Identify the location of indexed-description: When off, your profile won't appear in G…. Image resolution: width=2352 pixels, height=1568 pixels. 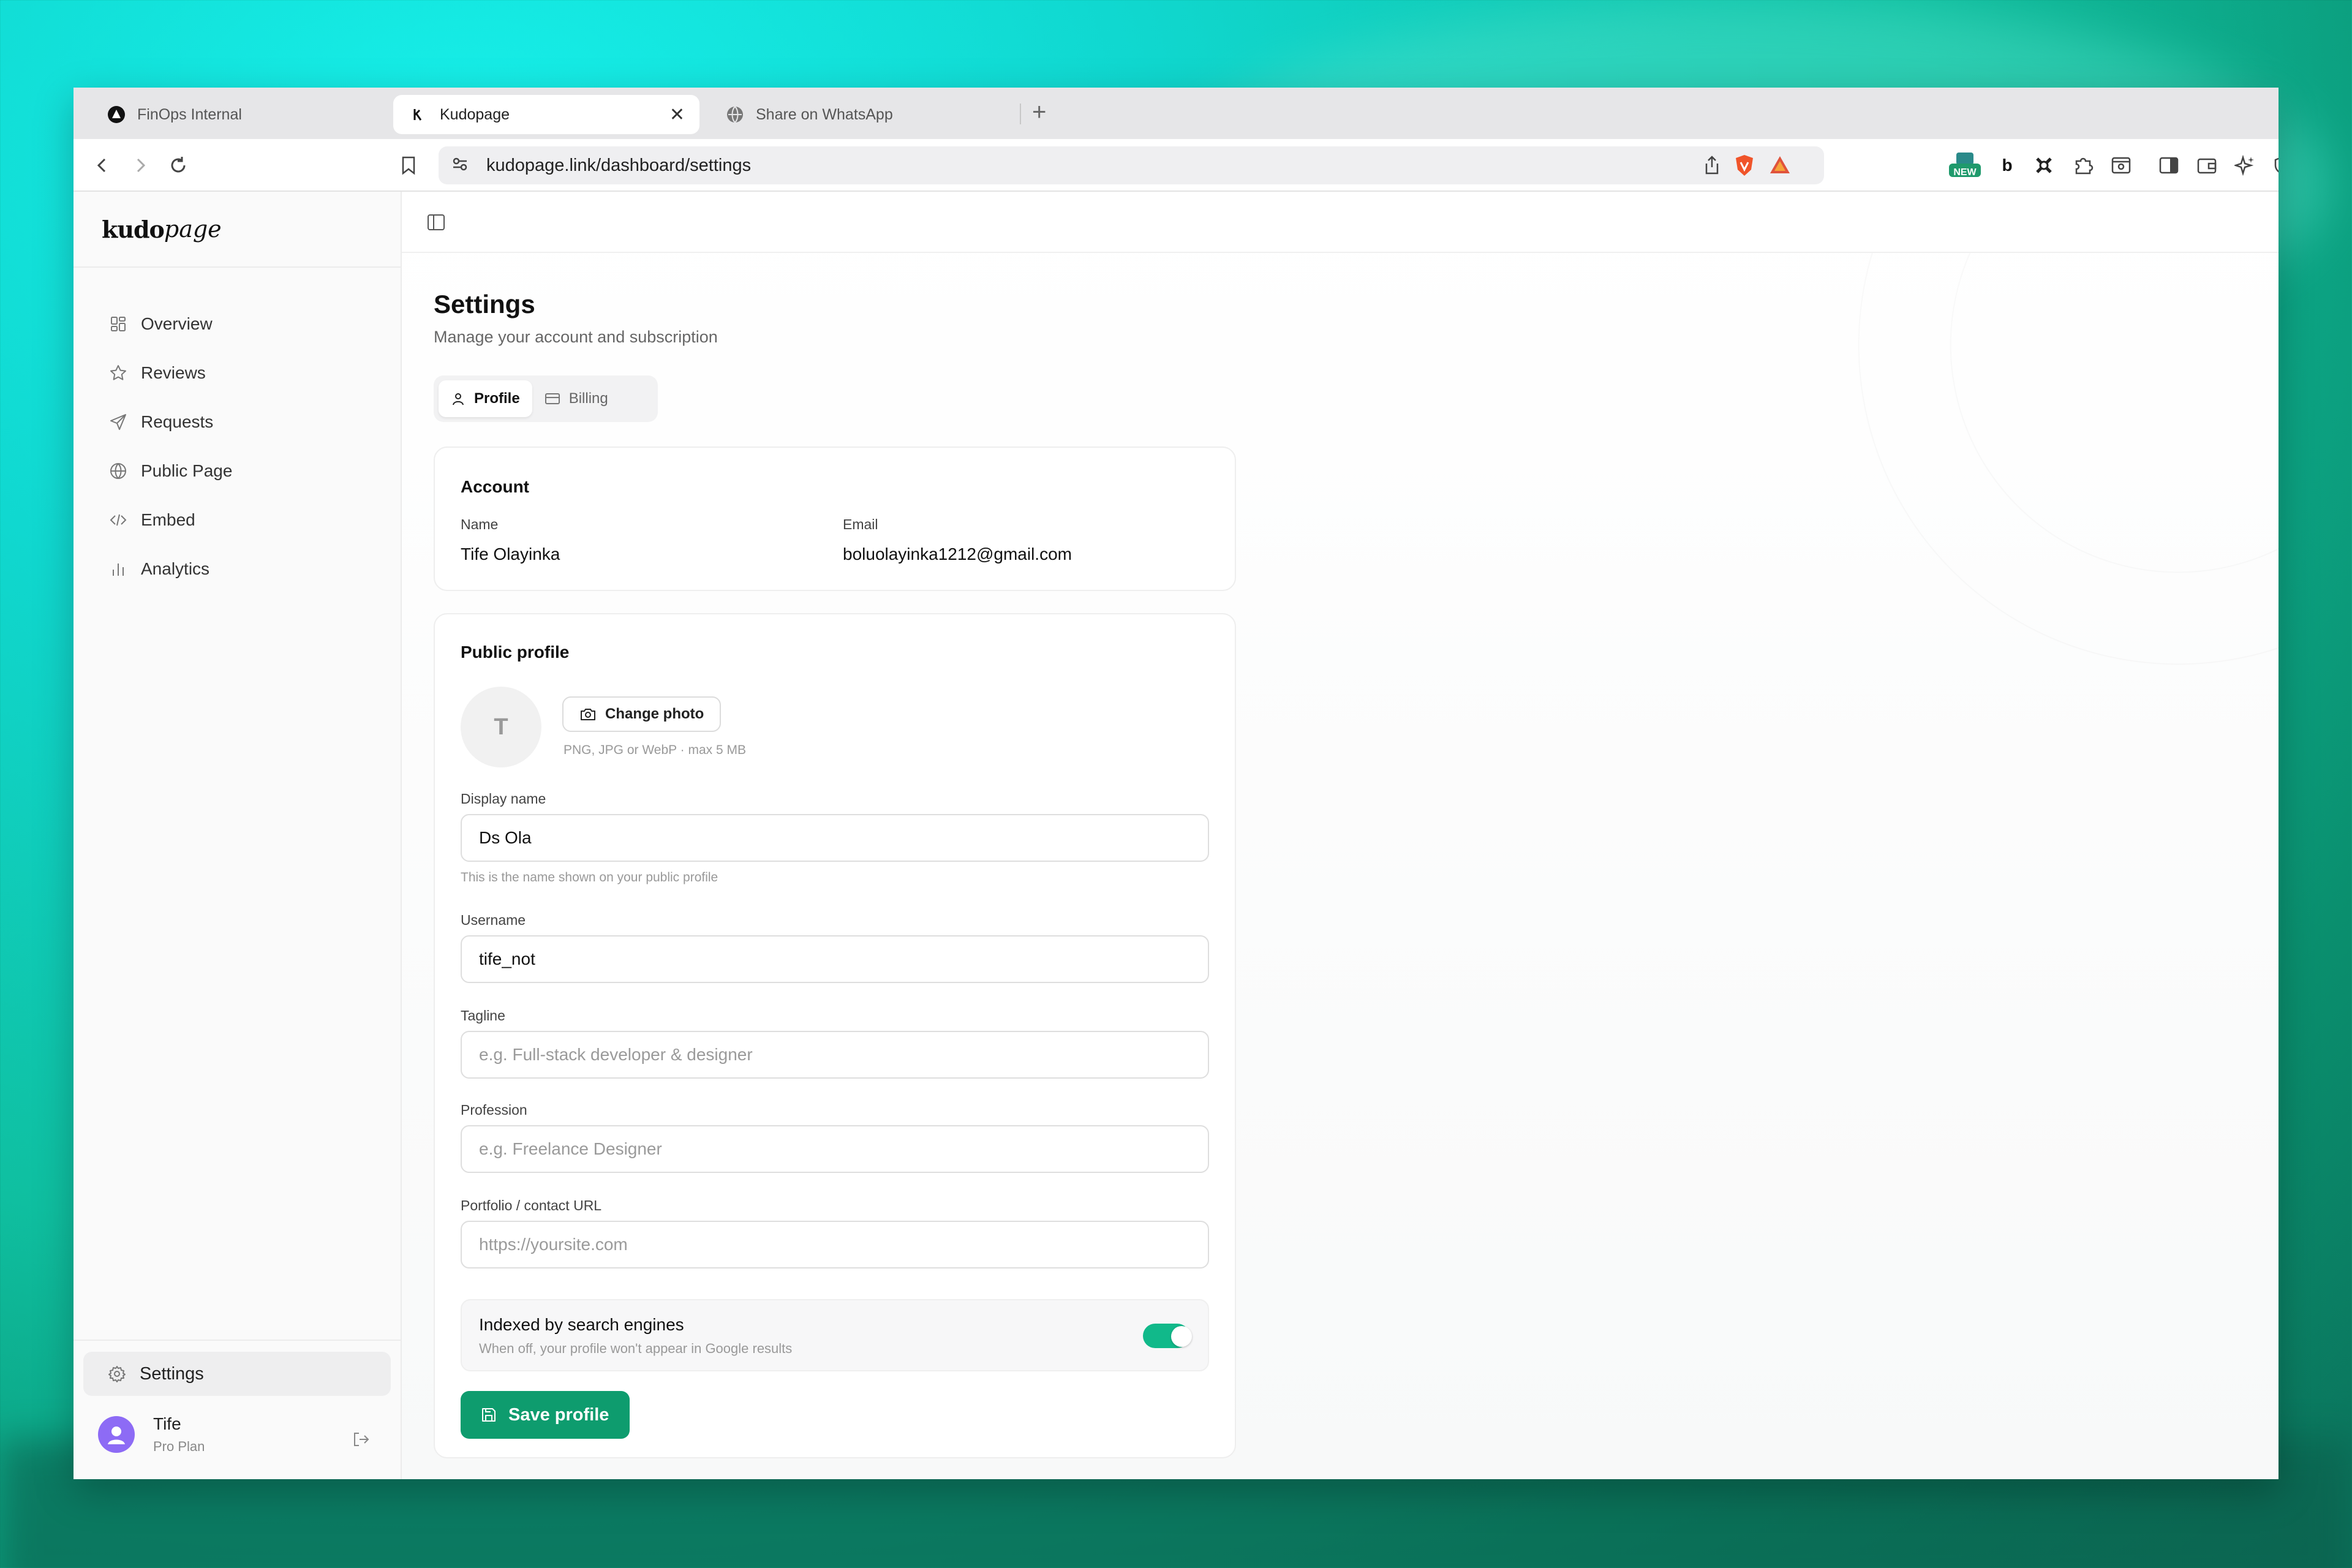
(636, 1349).